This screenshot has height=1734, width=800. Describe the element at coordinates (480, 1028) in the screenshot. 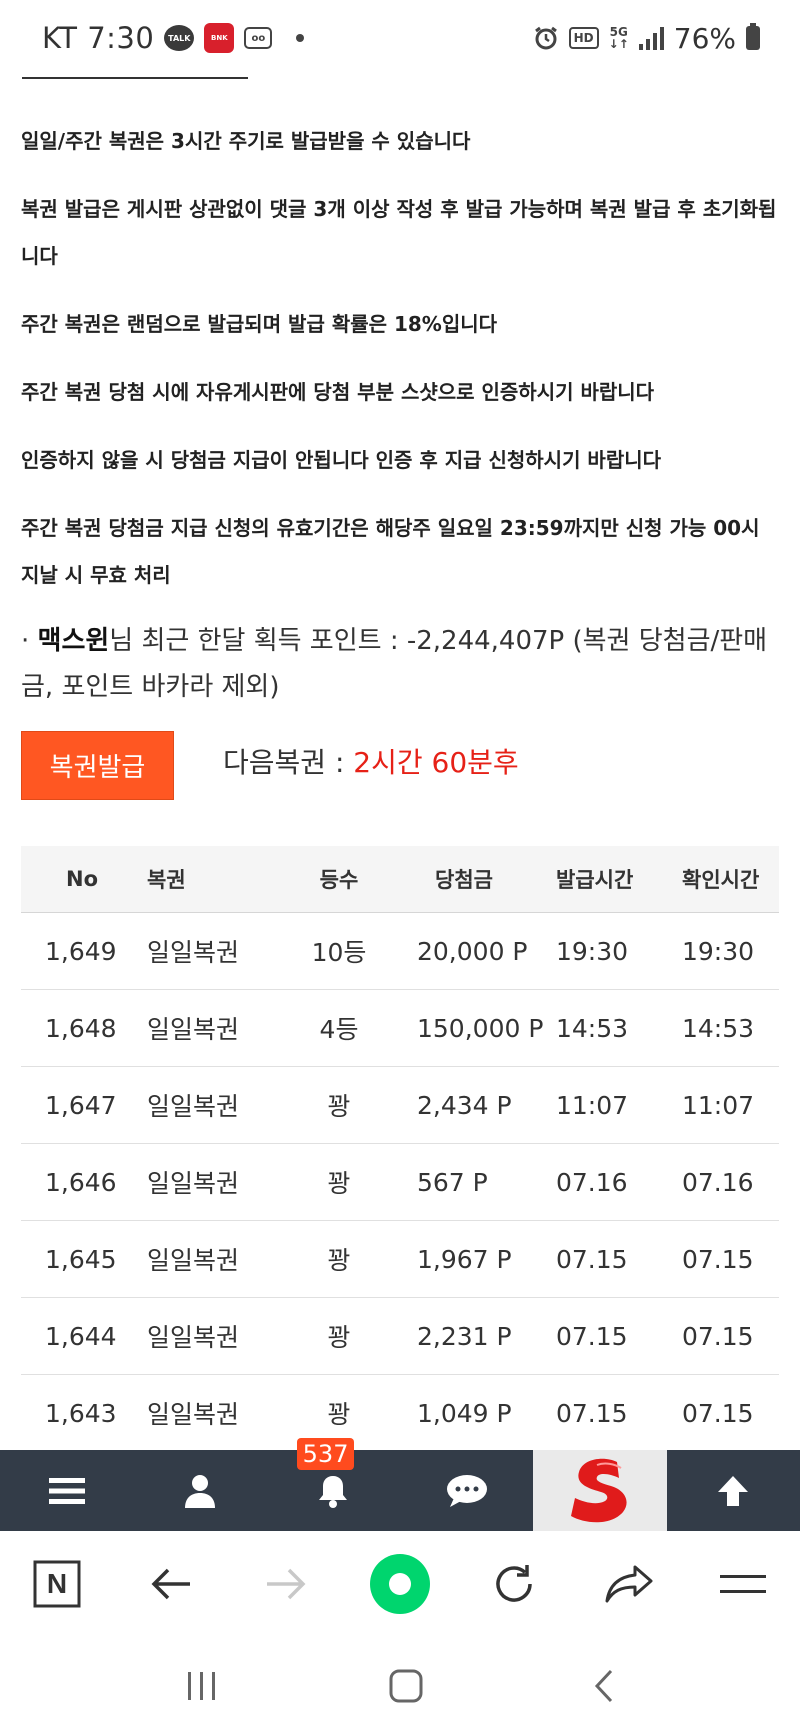

I see `cell-prize: 150,000 P` at that location.